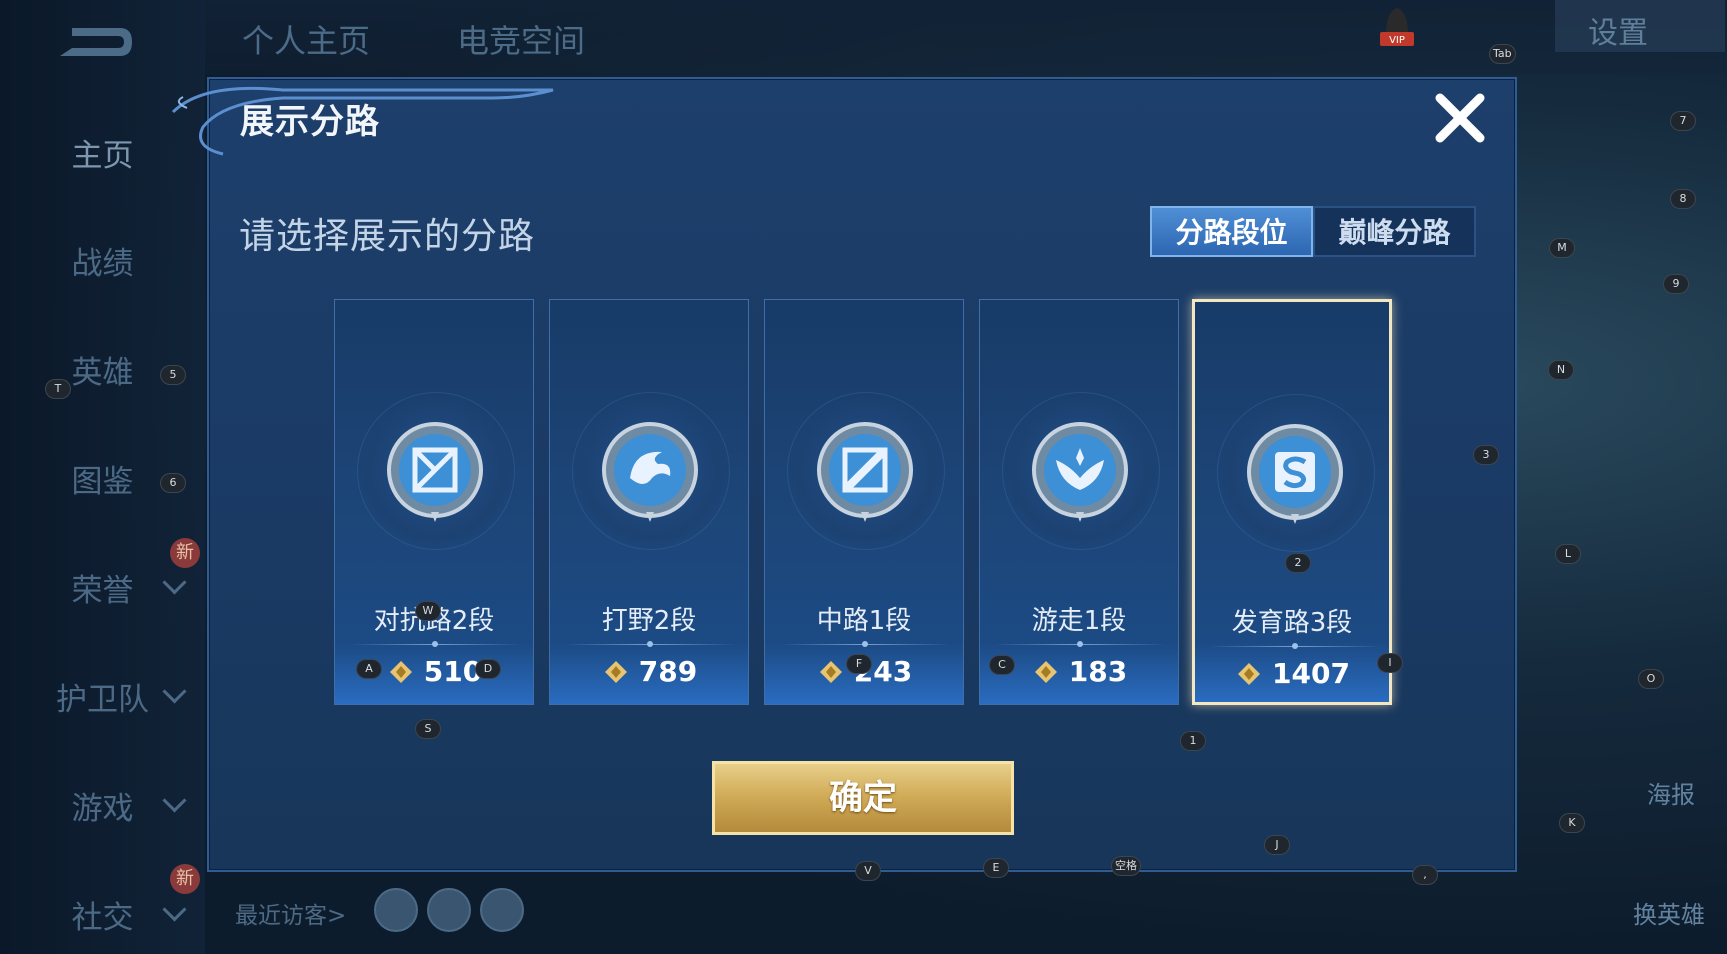 The height and width of the screenshot is (954, 1727). I want to click on key-hint-8: 8, so click(1683, 199).